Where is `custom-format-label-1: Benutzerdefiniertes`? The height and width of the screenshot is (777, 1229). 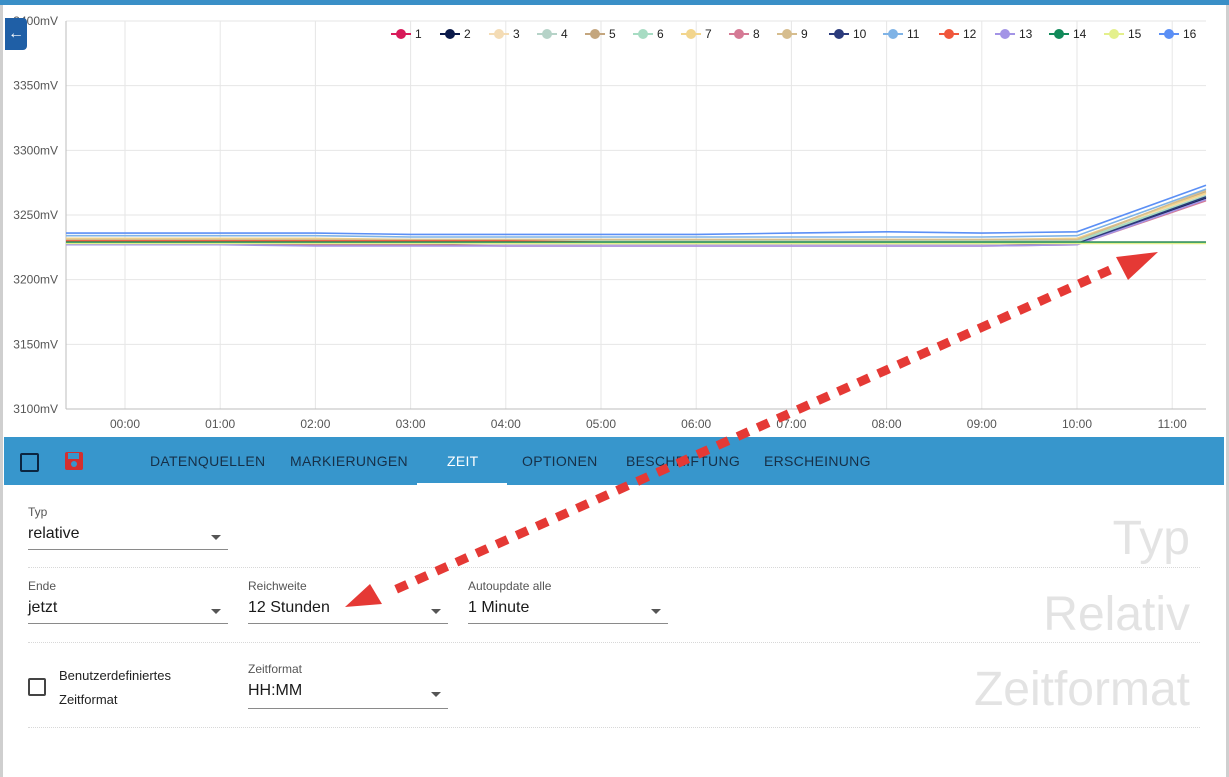
custom-format-label-1: Benutzerdefiniertes is located at coordinates (115, 675).